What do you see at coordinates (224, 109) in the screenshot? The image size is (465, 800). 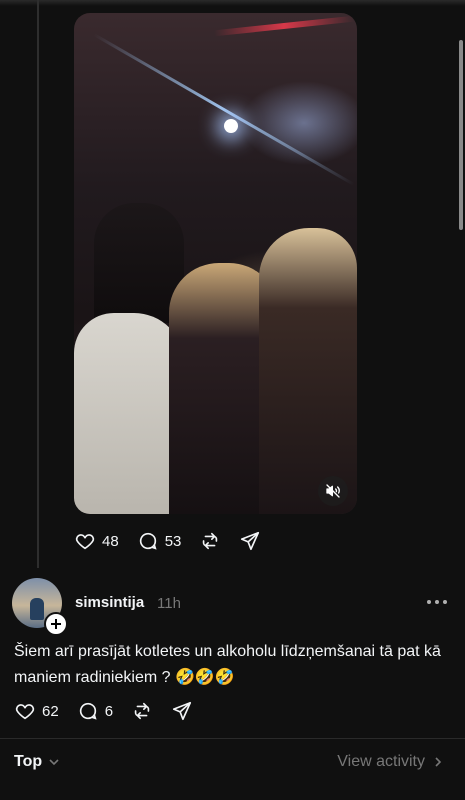 I see `video-light-beam` at bounding box center [224, 109].